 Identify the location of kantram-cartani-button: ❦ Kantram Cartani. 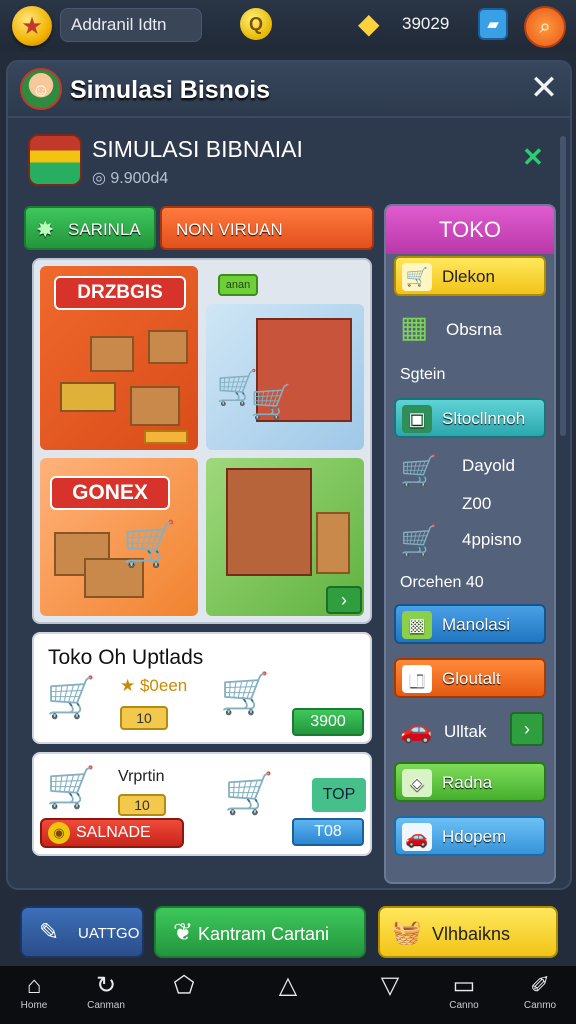
(260, 932).